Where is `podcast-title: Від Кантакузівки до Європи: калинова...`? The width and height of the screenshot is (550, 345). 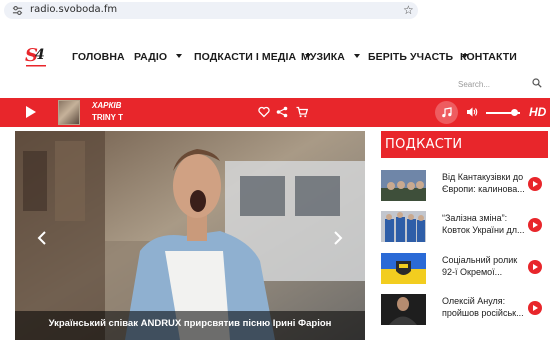
podcast-title: Від Кантакузівки до Європи: калинова... is located at coordinates (483, 183).